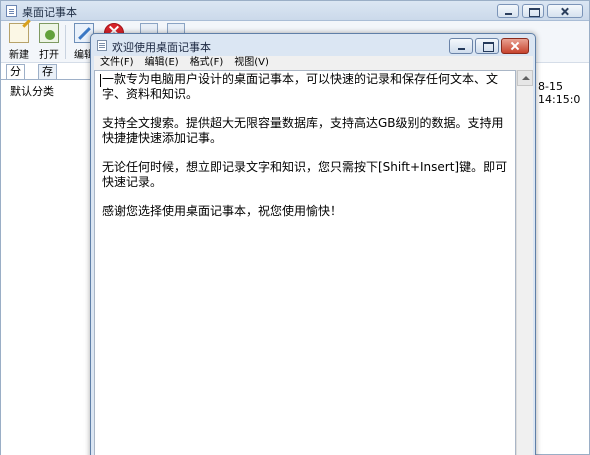 This screenshot has width=590, height=455. I want to click on note-minimize-button, so click(461, 46).